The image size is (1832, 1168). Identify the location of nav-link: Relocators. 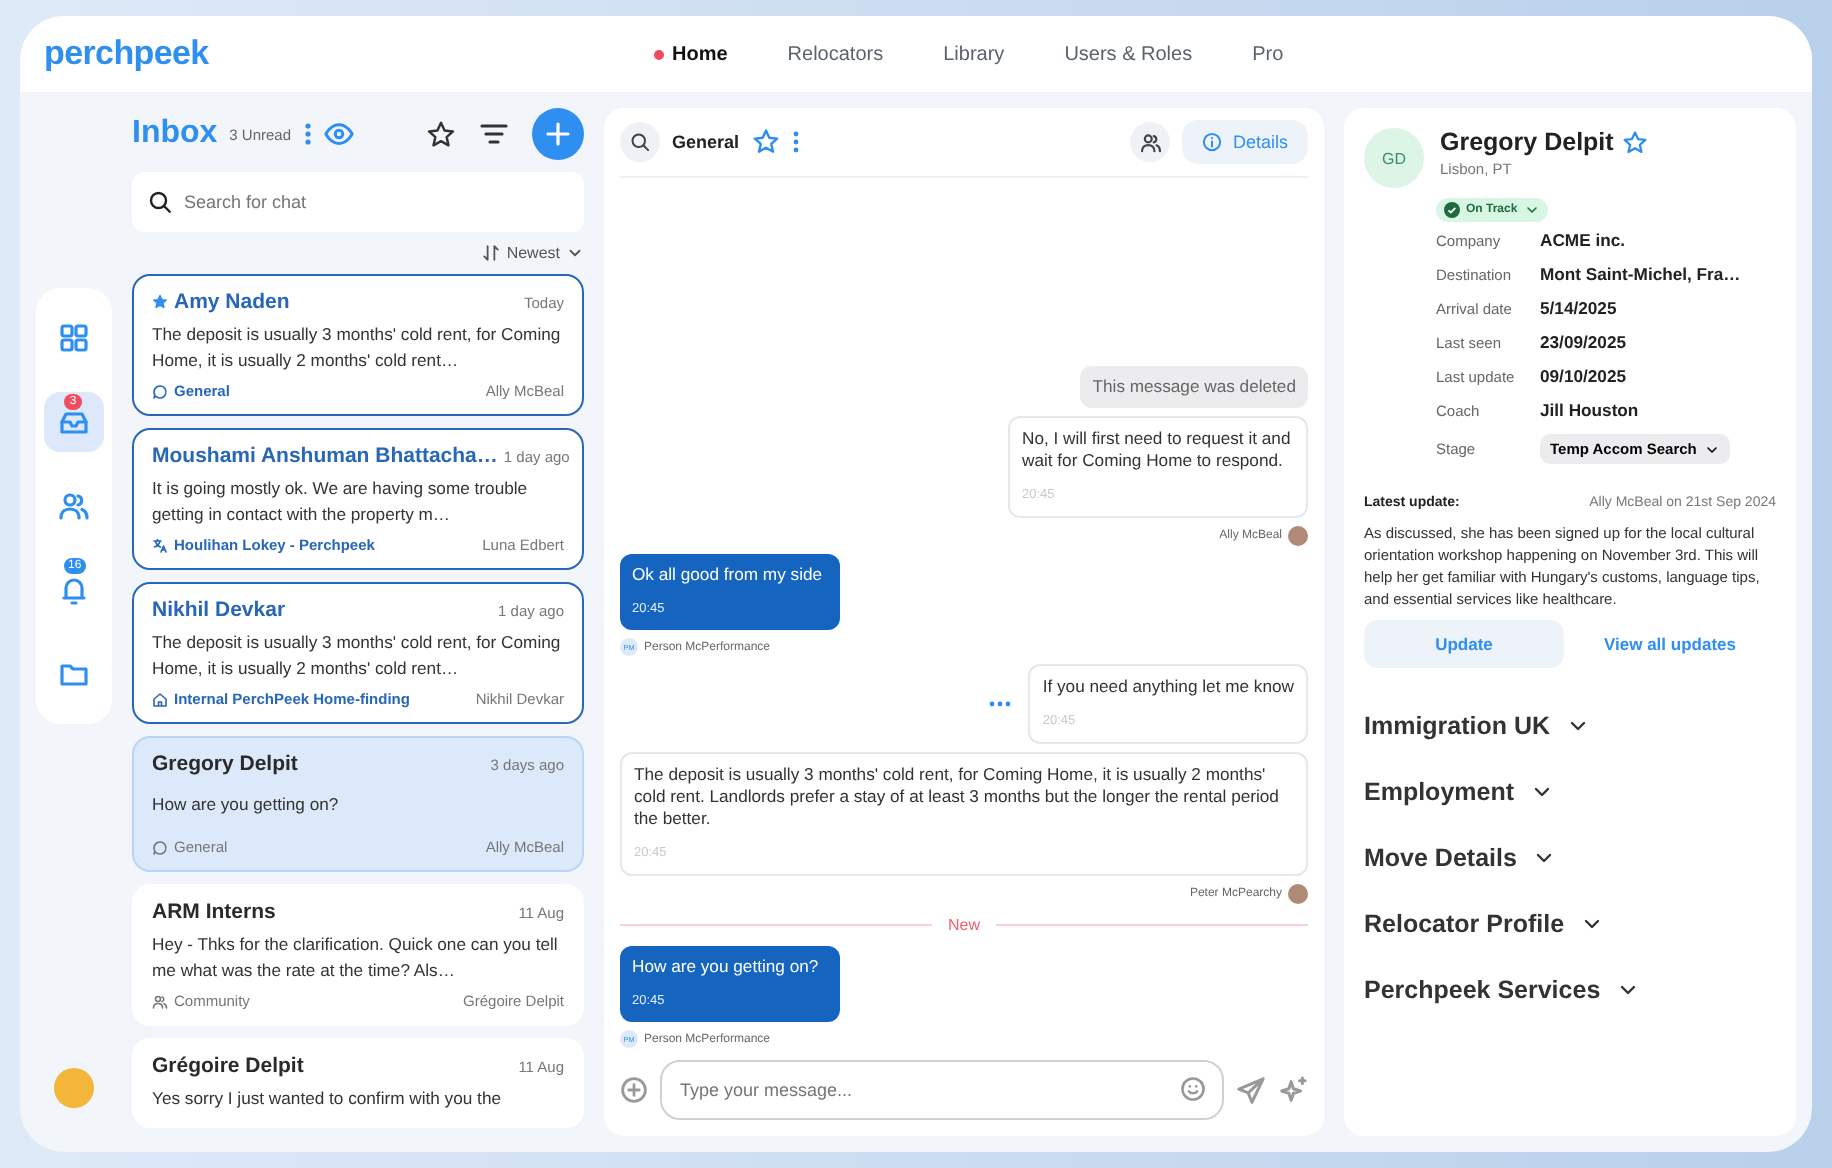
(835, 54).